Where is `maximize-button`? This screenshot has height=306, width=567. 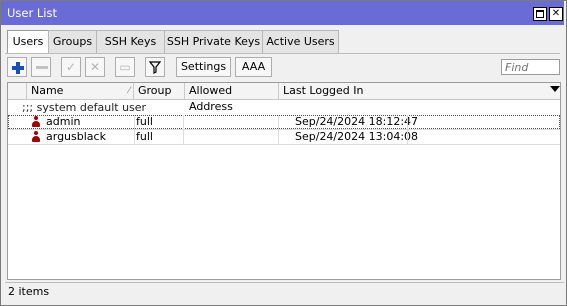 maximize-button is located at coordinates (540, 14).